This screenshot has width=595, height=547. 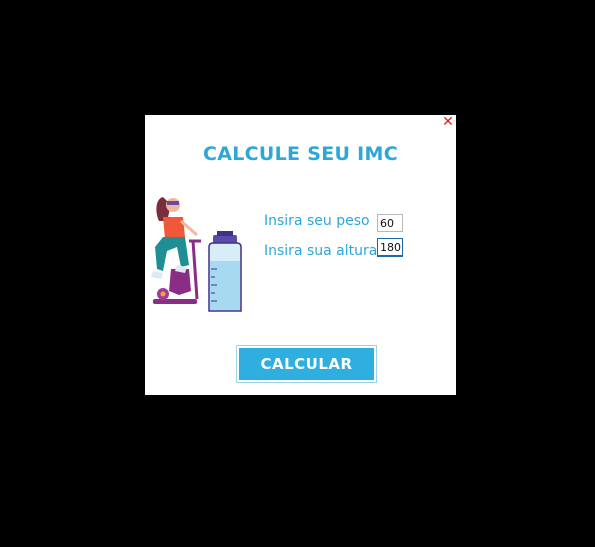 What do you see at coordinates (317, 221) in the screenshot?
I see `weight-label: Insira seu peso` at bounding box center [317, 221].